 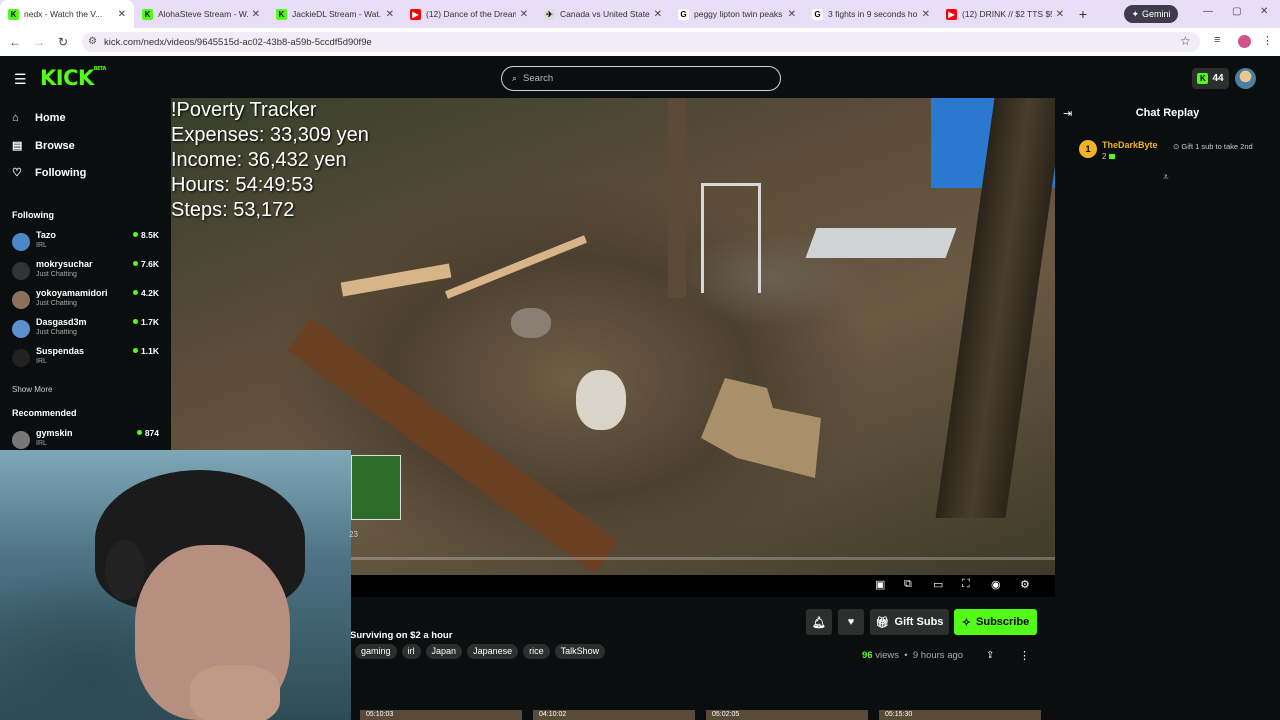 What do you see at coordinates (603, 14) in the screenshot?
I see `browser-tab: ✈ Canada vs United States ✕` at bounding box center [603, 14].